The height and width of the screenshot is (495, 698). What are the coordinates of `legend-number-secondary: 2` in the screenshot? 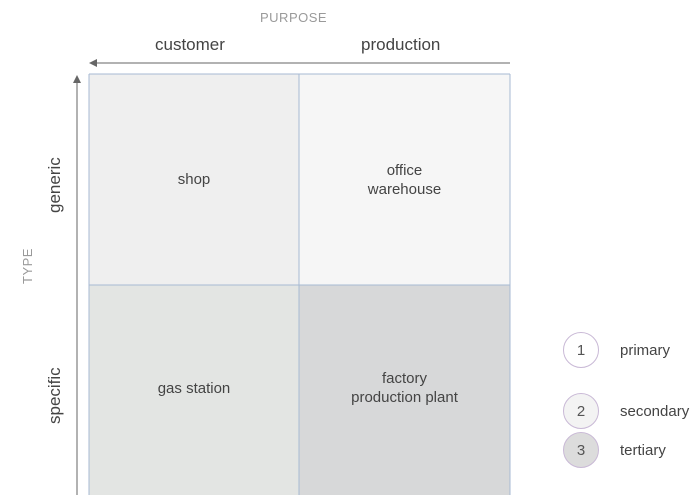 It's located at (581, 411).